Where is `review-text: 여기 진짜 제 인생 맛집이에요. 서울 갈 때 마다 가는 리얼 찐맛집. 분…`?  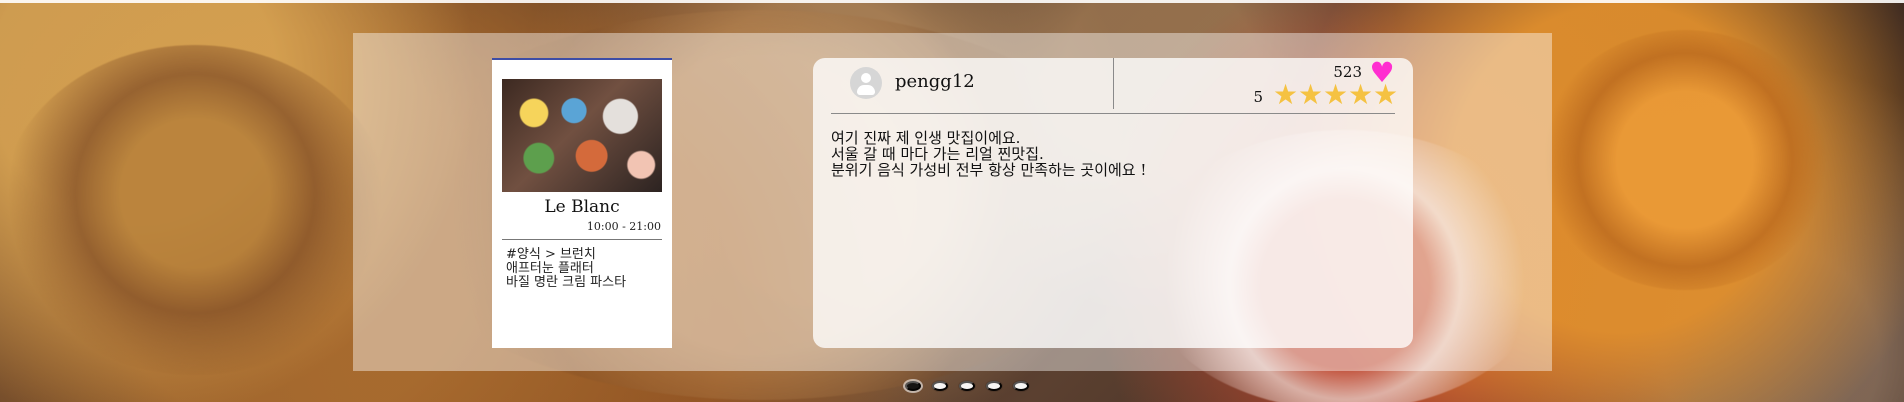
review-text: 여기 진짜 제 인생 맛집이에요. 서울 갈 때 마다 가는 리얼 찐맛집. 분… is located at coordinates (1101, 154).